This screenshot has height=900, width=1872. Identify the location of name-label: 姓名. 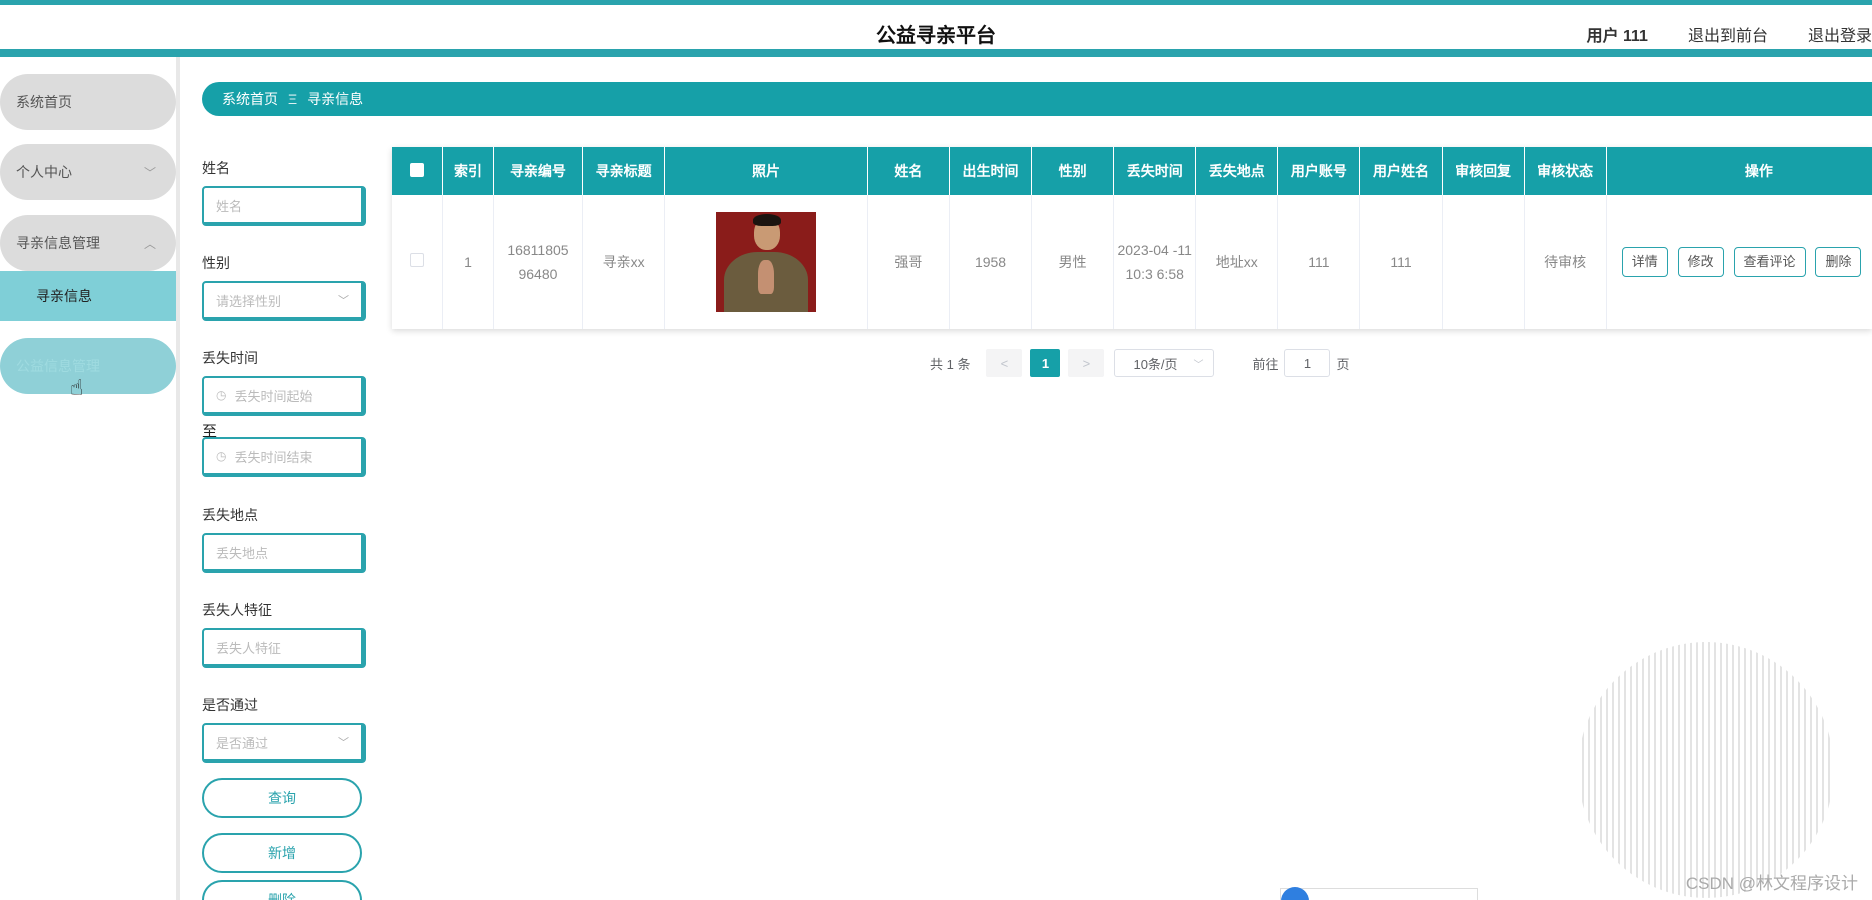
(216, 168).